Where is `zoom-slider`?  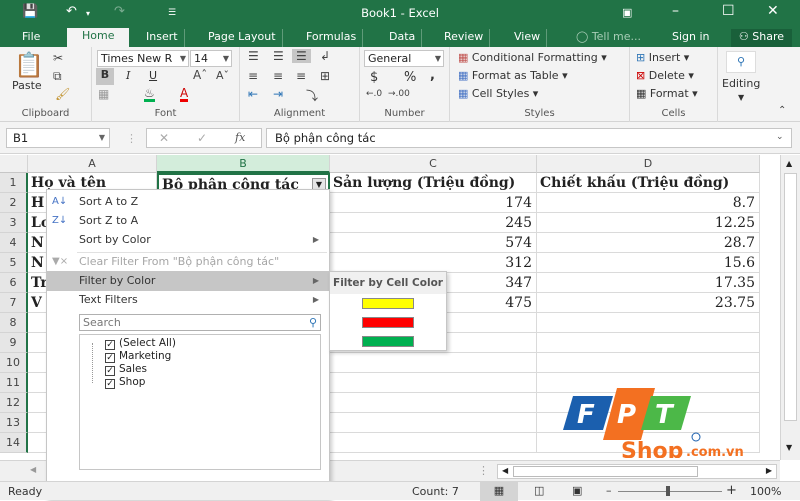
zoom-slider is located at coordinates (670, 491).